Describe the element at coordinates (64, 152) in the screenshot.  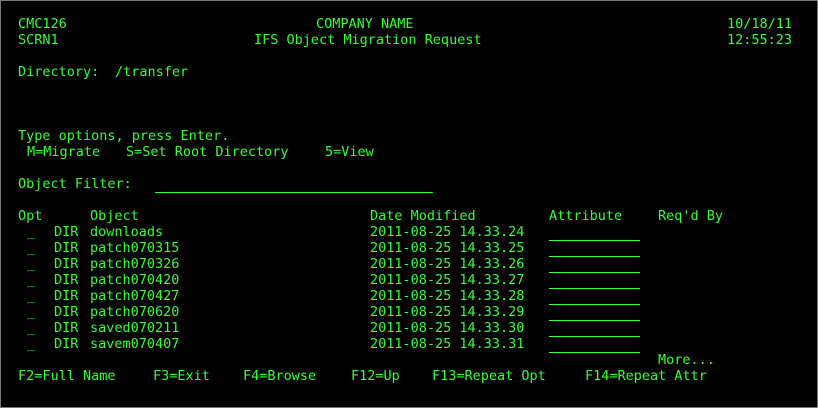
I see `option-migrate: M=Migrate` at that location.